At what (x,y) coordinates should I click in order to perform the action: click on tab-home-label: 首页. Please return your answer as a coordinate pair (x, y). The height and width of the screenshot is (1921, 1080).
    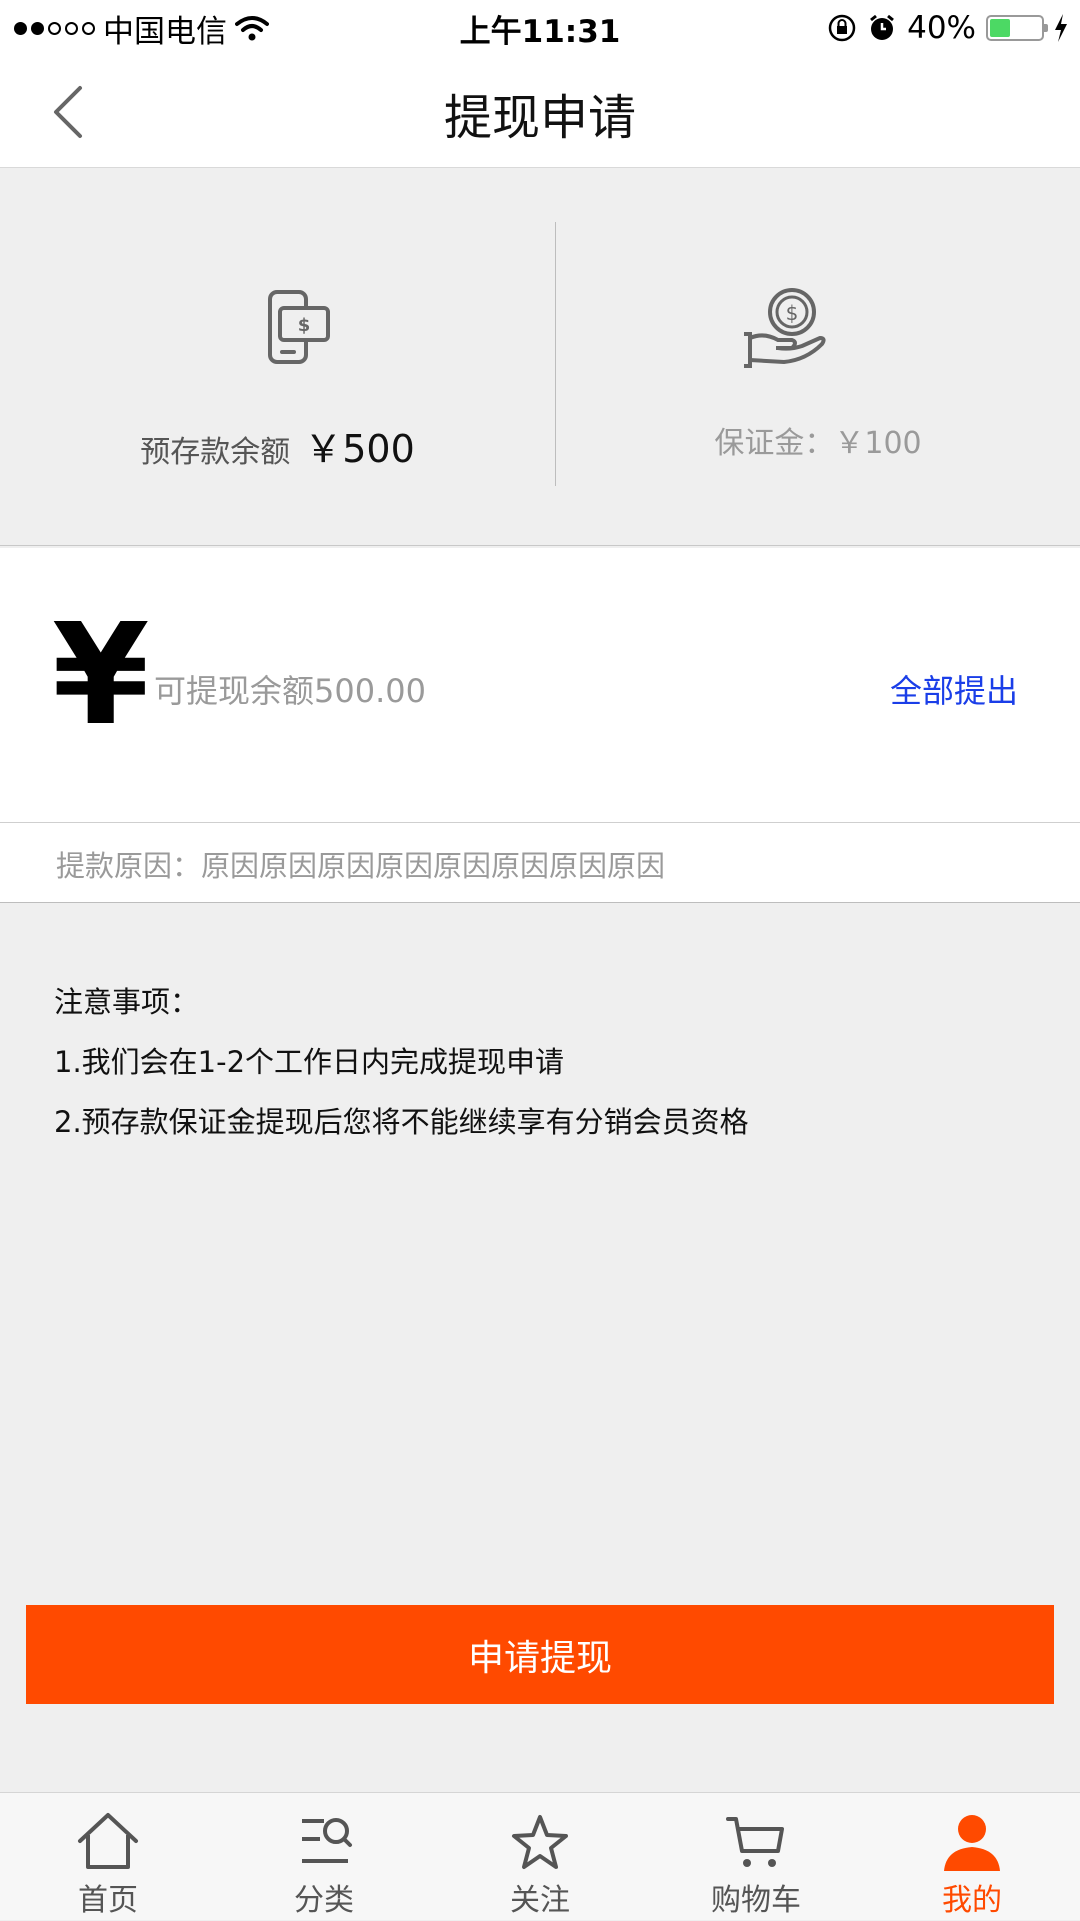
    Looking at the image, I should click on (108, 1900).